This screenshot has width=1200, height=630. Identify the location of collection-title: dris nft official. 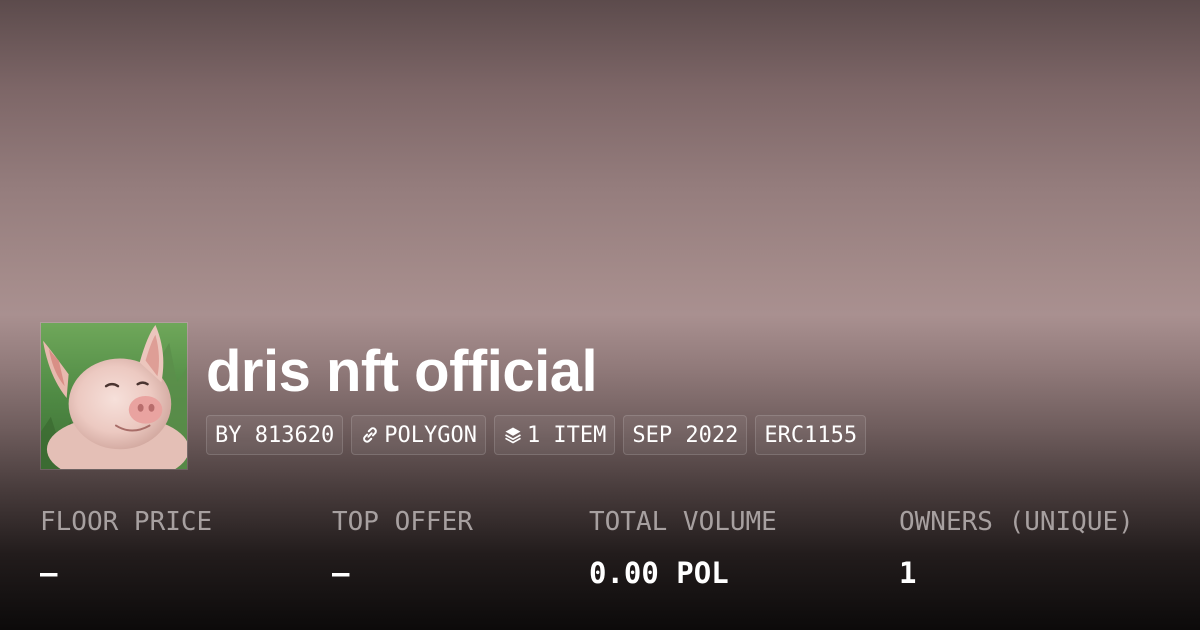
(402, 371).